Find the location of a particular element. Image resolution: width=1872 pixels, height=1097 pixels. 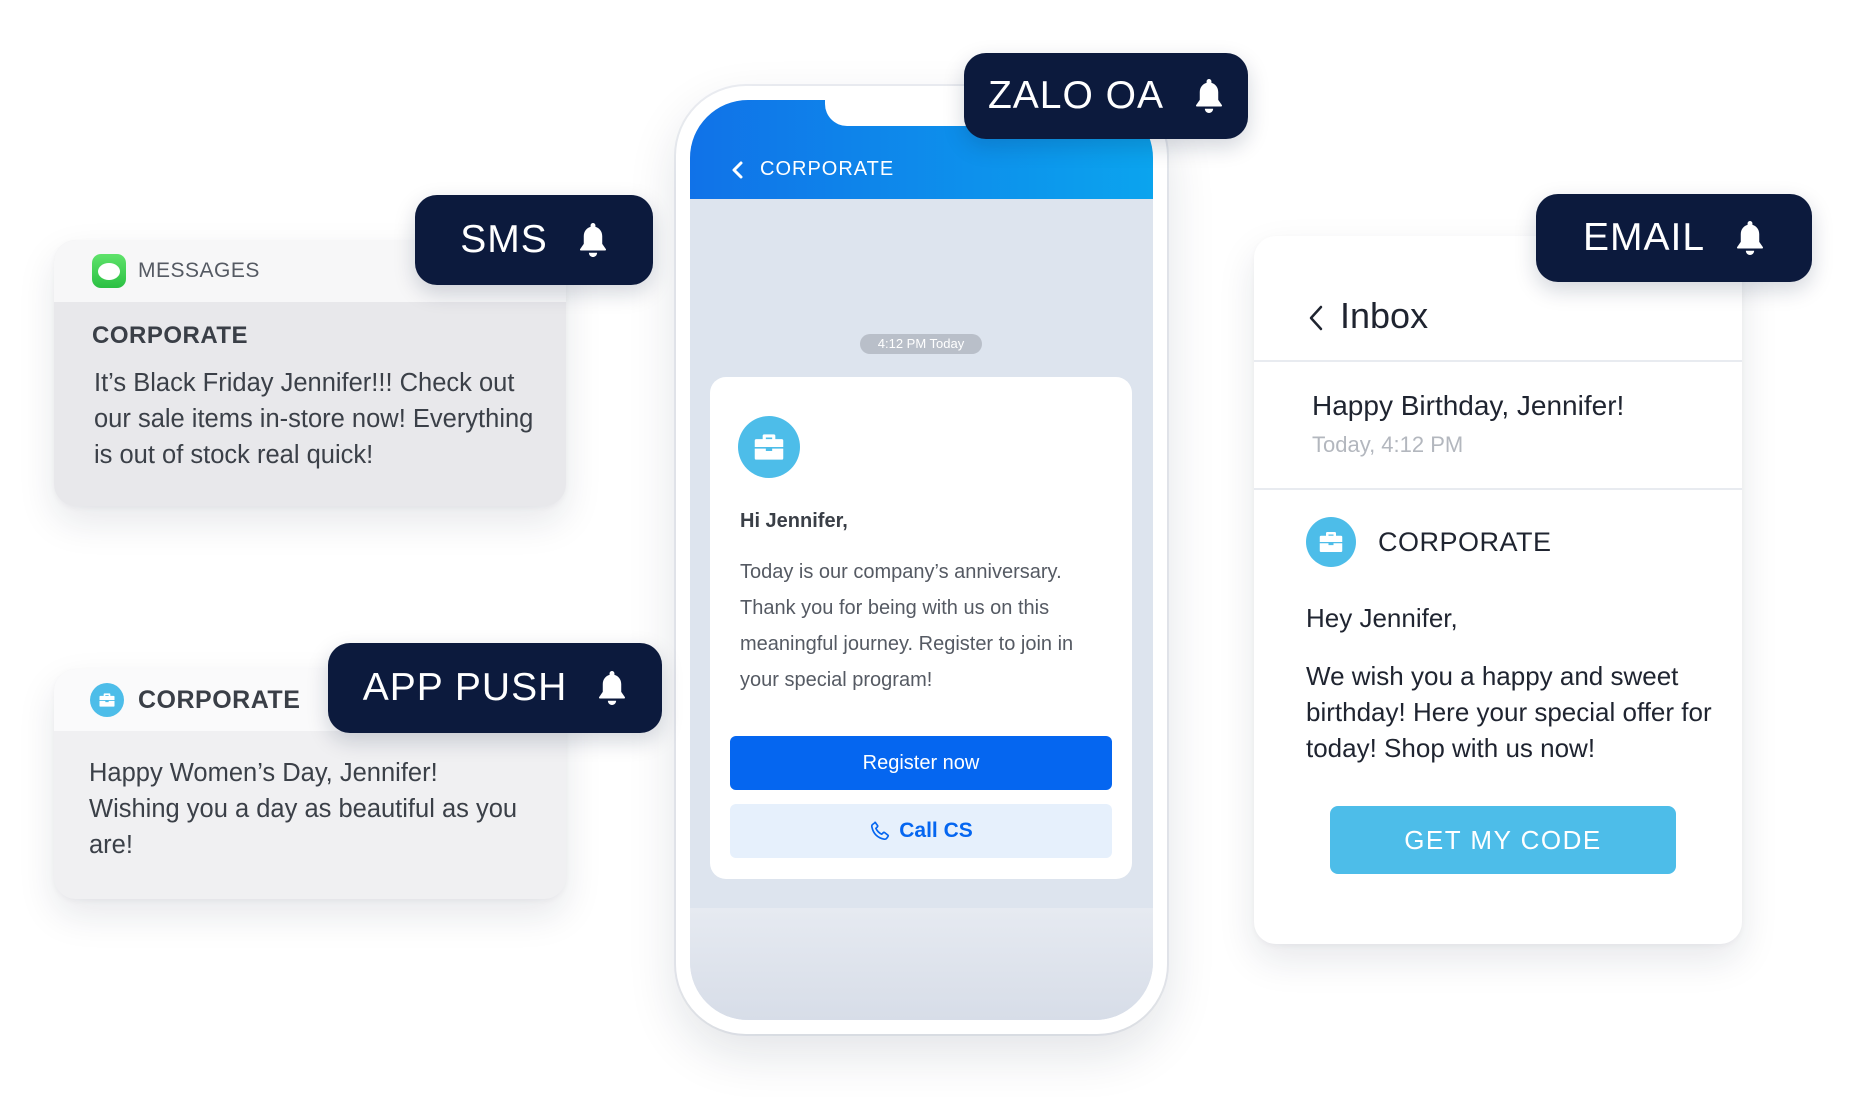

app-push-badge-label: APP PUSH is located at coordinates (465, 687).